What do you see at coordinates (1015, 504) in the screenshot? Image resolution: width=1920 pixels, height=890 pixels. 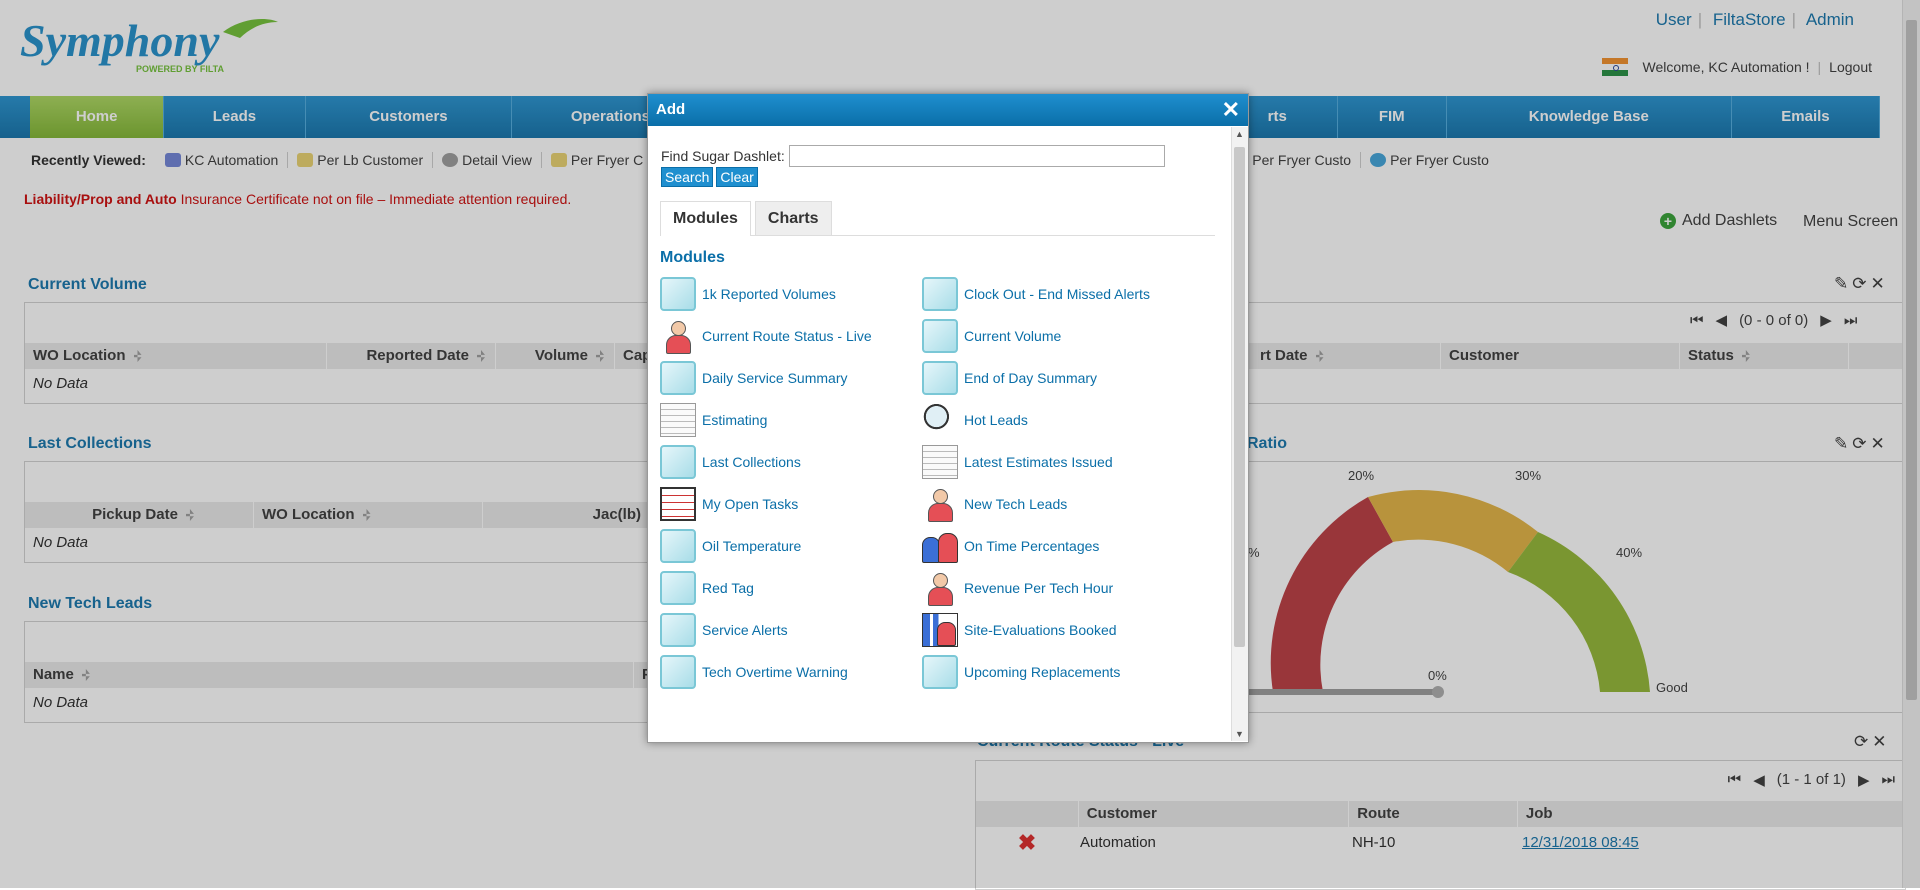 I see `module-label: New Tech Leads` at bounding box center [1015, 504].